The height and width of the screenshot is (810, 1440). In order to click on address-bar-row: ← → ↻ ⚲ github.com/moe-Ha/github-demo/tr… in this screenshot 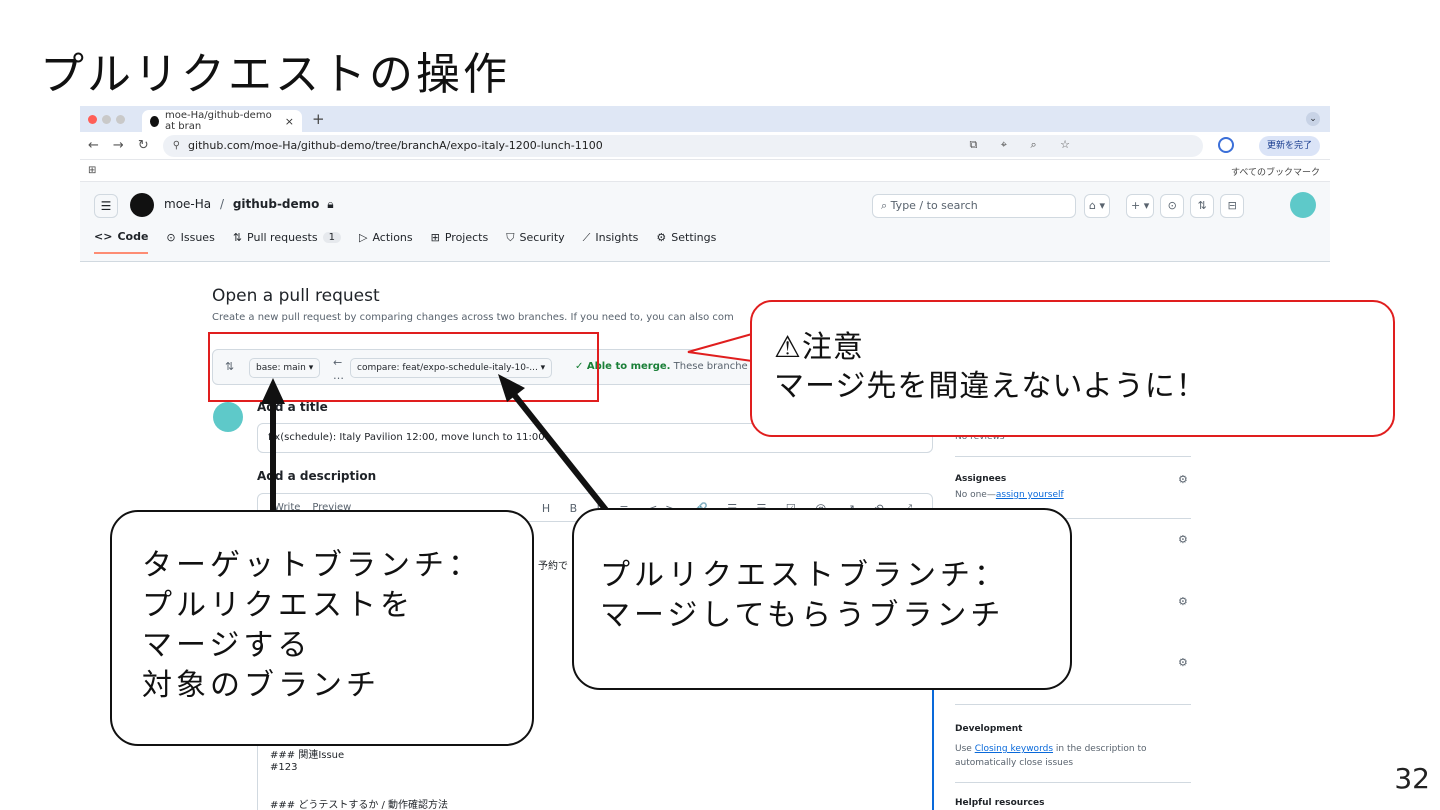, I will do `click(705, 146)`.